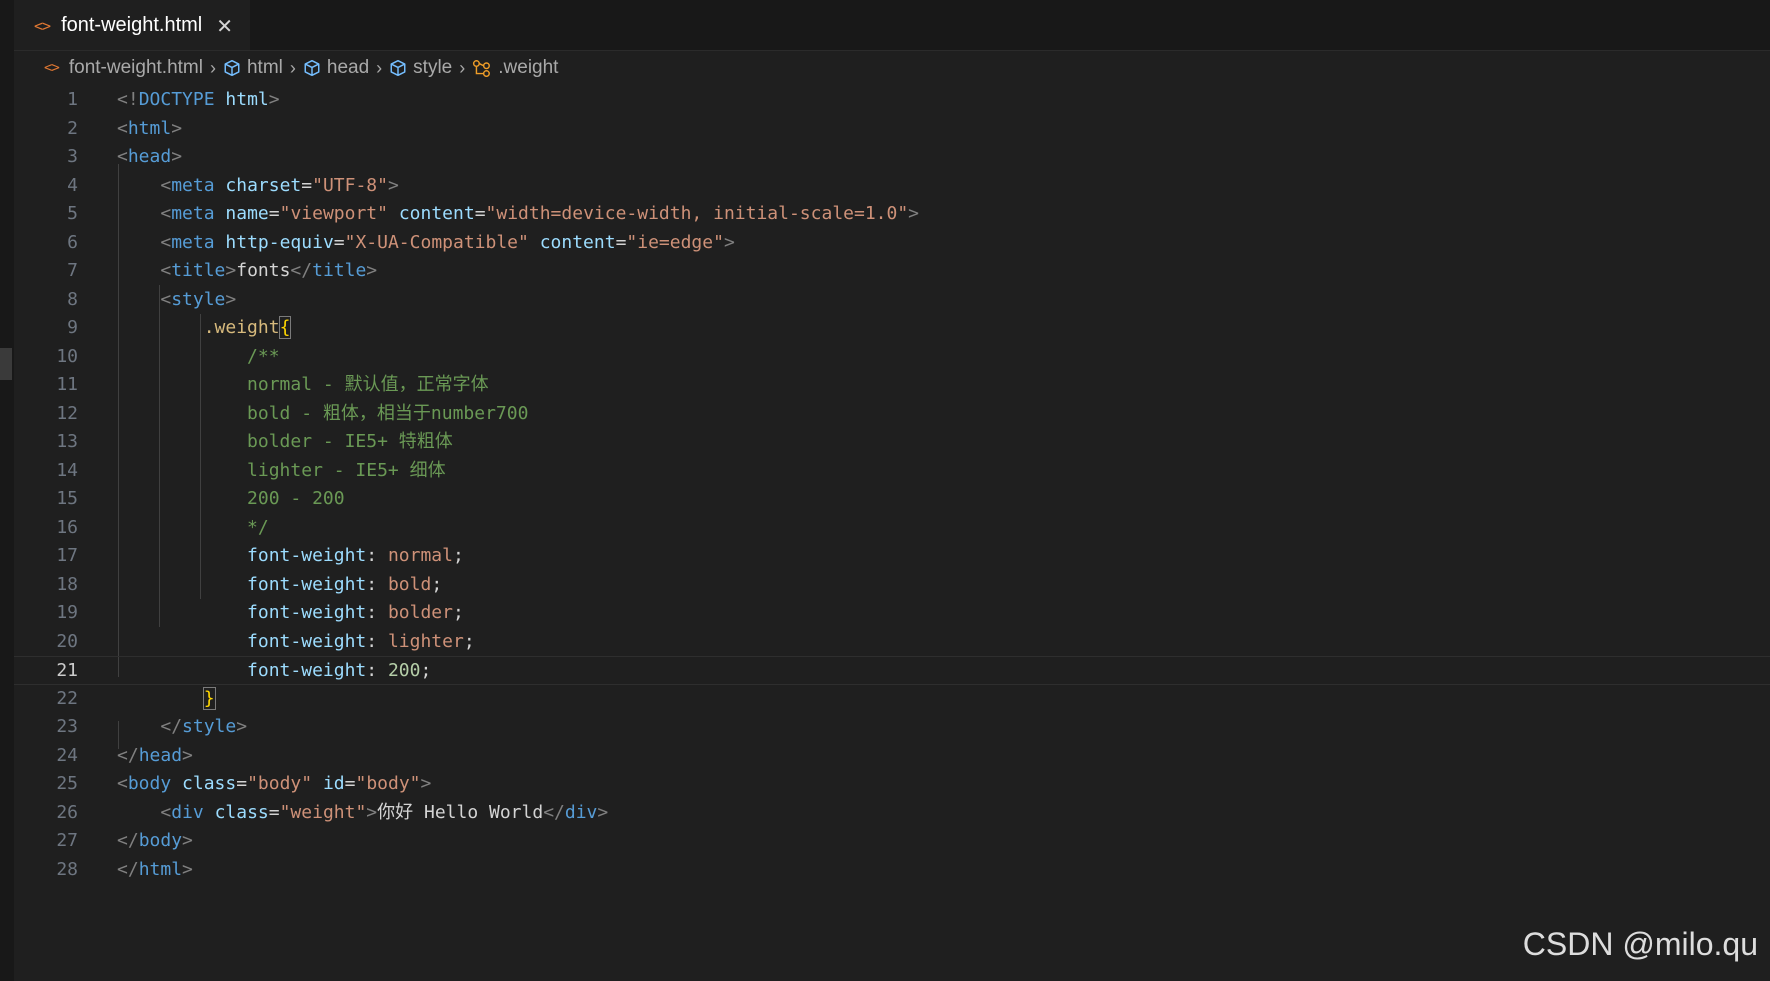 The image size is (1770, 981). I want to click on code-line: 4 <meta charset="UTF-8">, so click(892, 186).